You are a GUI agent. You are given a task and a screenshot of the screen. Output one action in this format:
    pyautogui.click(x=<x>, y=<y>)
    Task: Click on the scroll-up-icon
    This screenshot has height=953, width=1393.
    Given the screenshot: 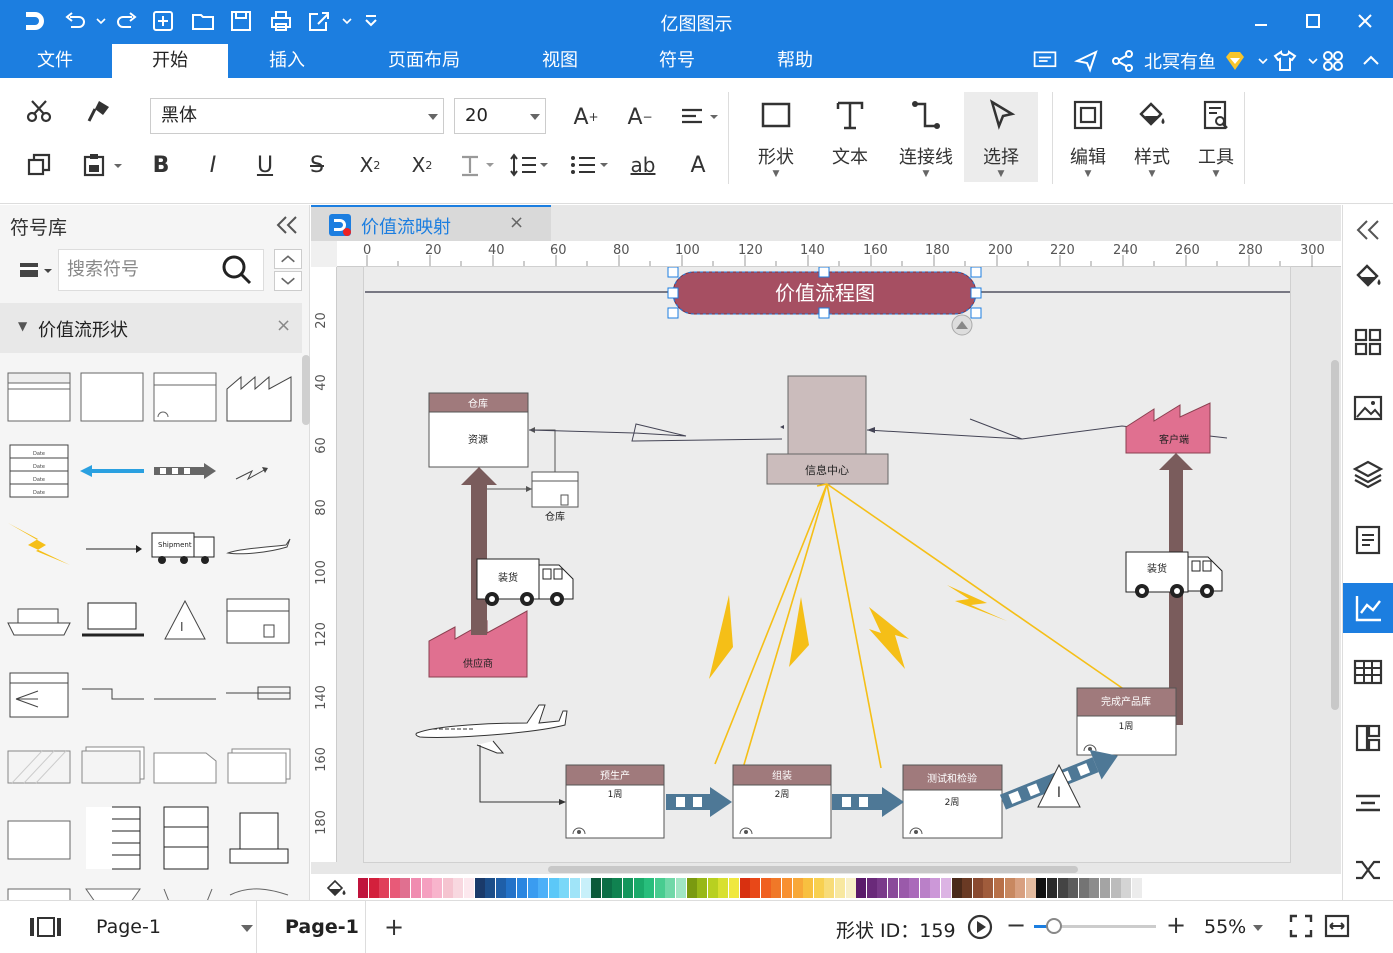 What is the action you would take?
    pyautogui.click(x=288, y=259)
    